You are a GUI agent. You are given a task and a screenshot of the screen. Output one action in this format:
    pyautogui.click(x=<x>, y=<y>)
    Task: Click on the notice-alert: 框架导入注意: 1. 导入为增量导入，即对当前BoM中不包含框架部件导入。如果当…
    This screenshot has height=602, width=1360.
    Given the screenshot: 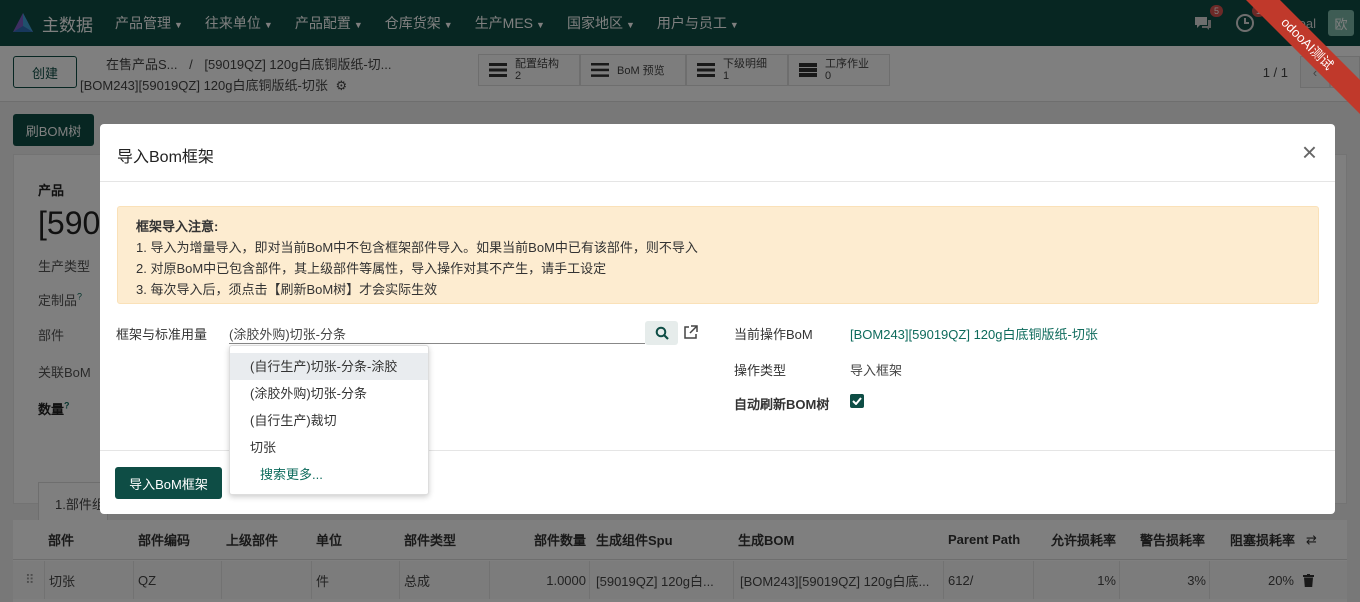 What is the action you would take?
    pyautogui.click(x=718, y=255)
    